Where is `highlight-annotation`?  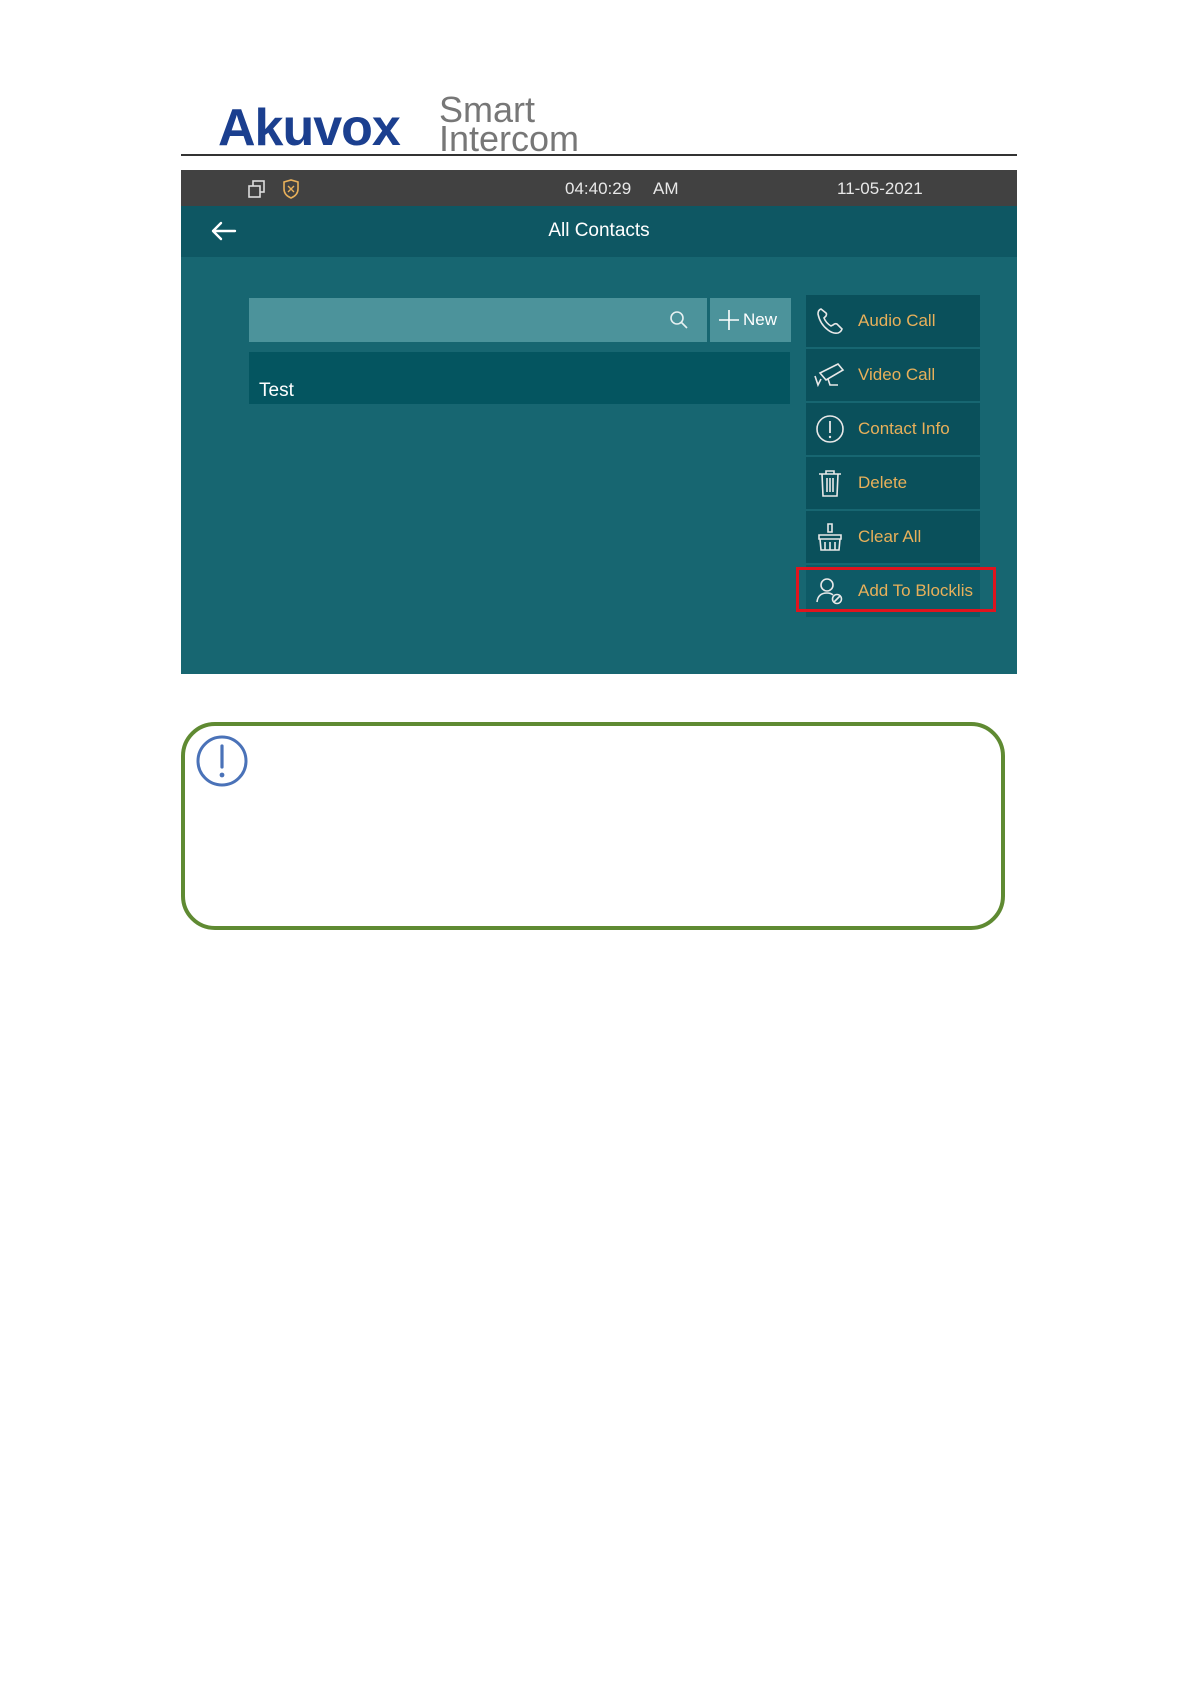 highlight-annotation is located at coordinates (896, 589).